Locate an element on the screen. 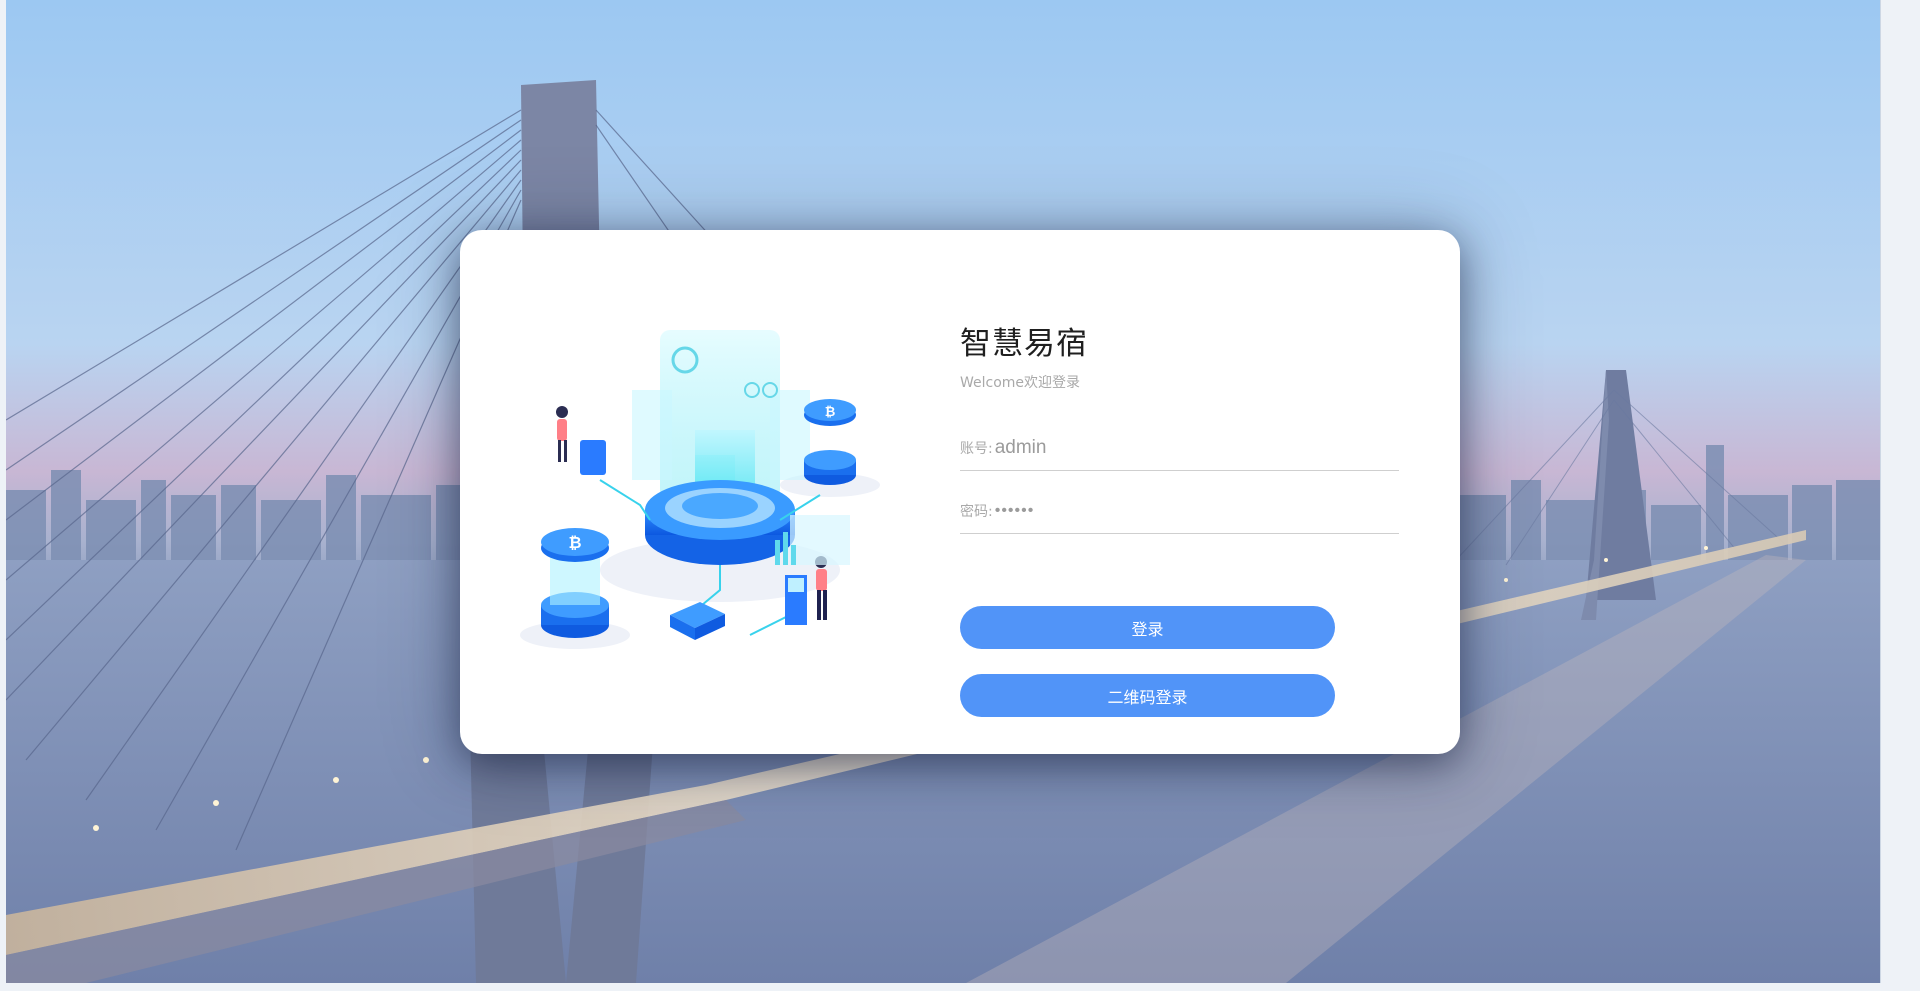 The width and height of the screenshot is (1920, 991). login-button: 登录 is located at coordinates (1147, 627).